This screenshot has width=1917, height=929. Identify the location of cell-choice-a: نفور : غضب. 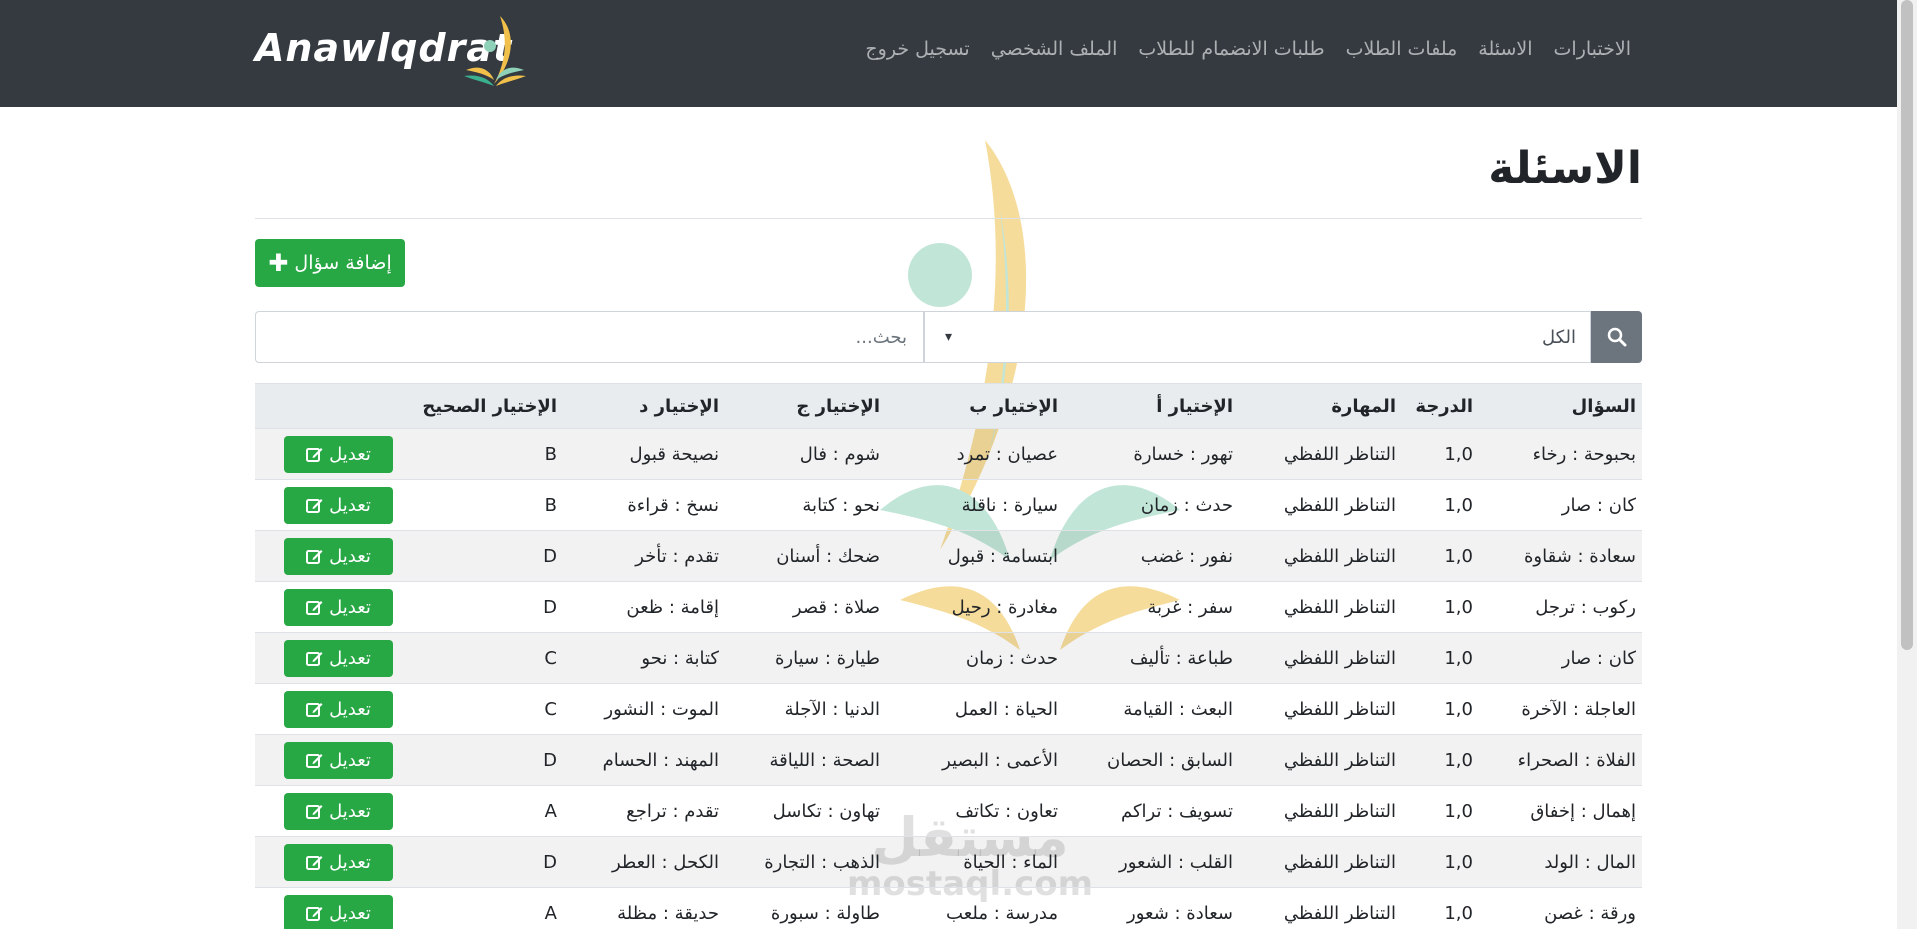
(1151, 556).